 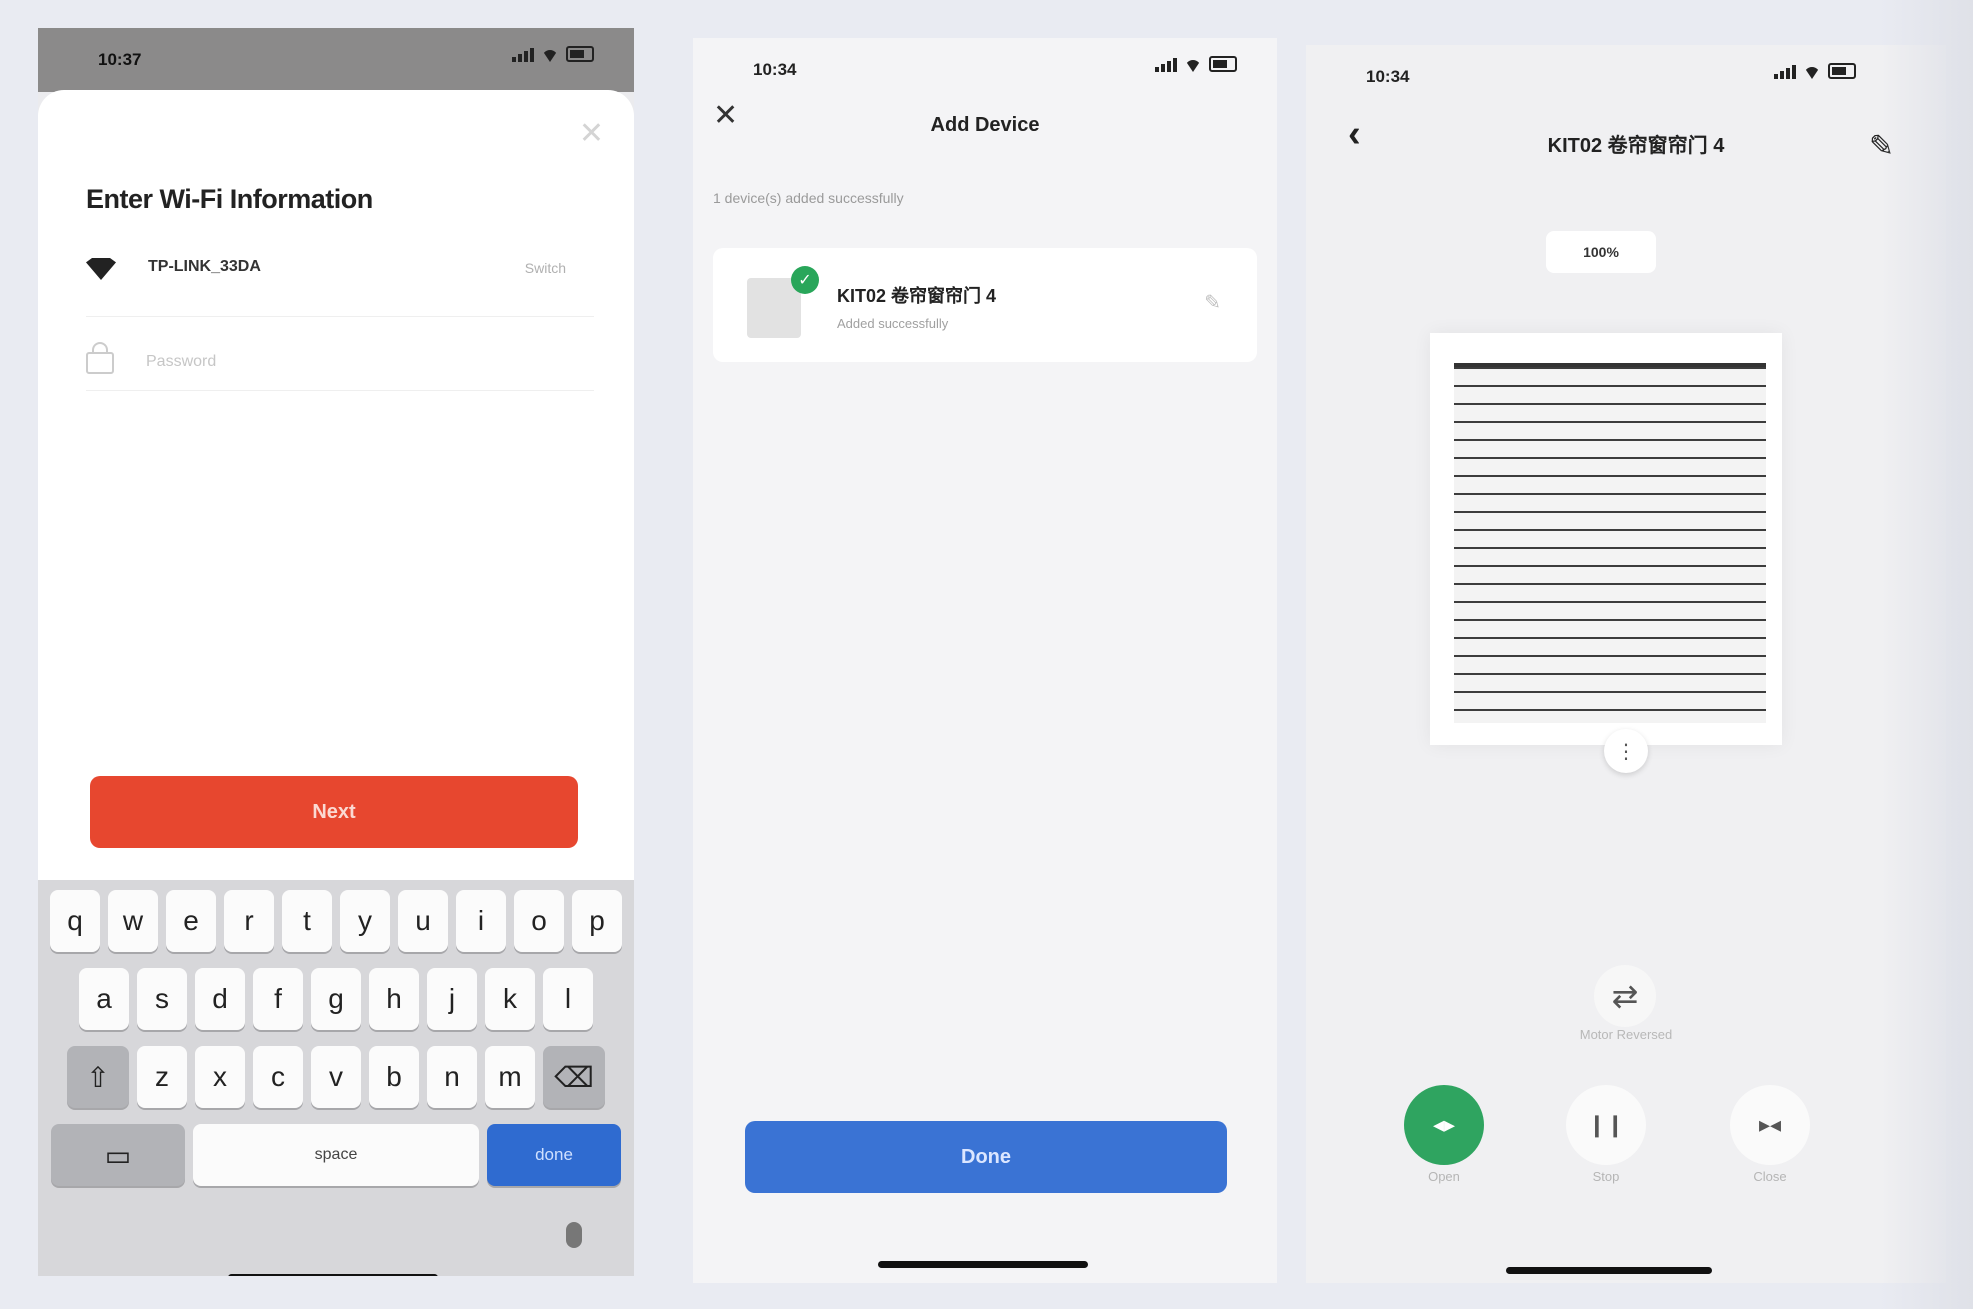 What do you see at coordinates (118, 1155) in the screenshot?
I see `keyboard-mode-key: ▭` at bounding box center [118, 1155].